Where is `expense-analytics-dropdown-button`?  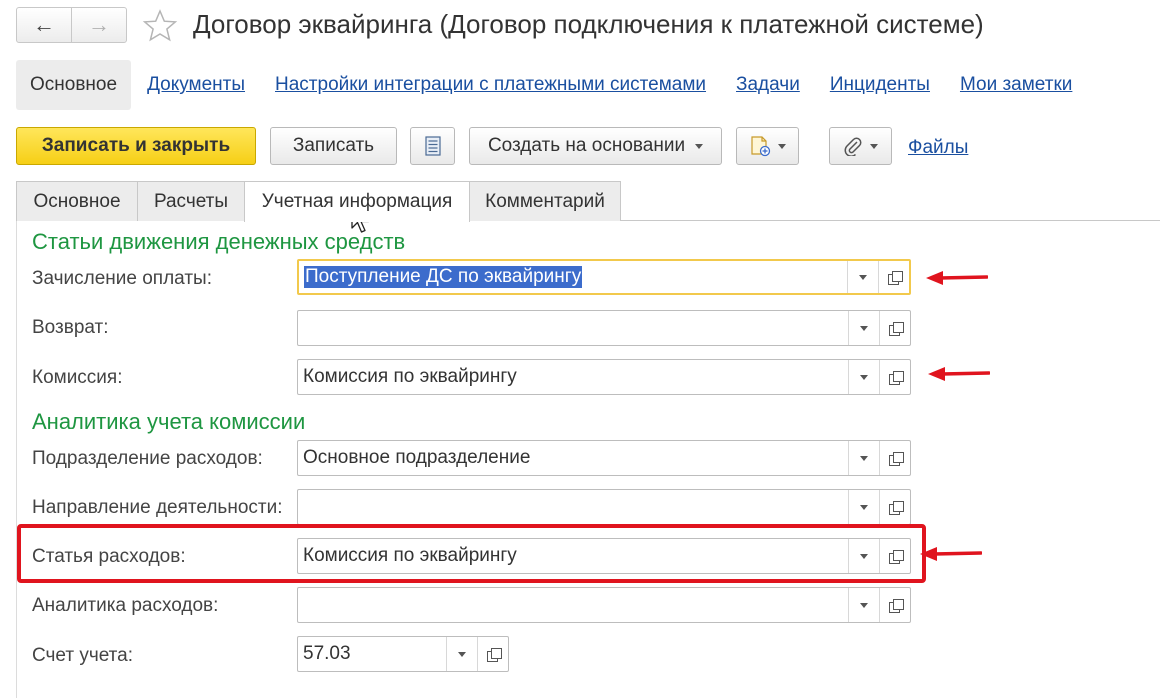
expense-analytics-dropdown-button is located at coordinates (863, 605).